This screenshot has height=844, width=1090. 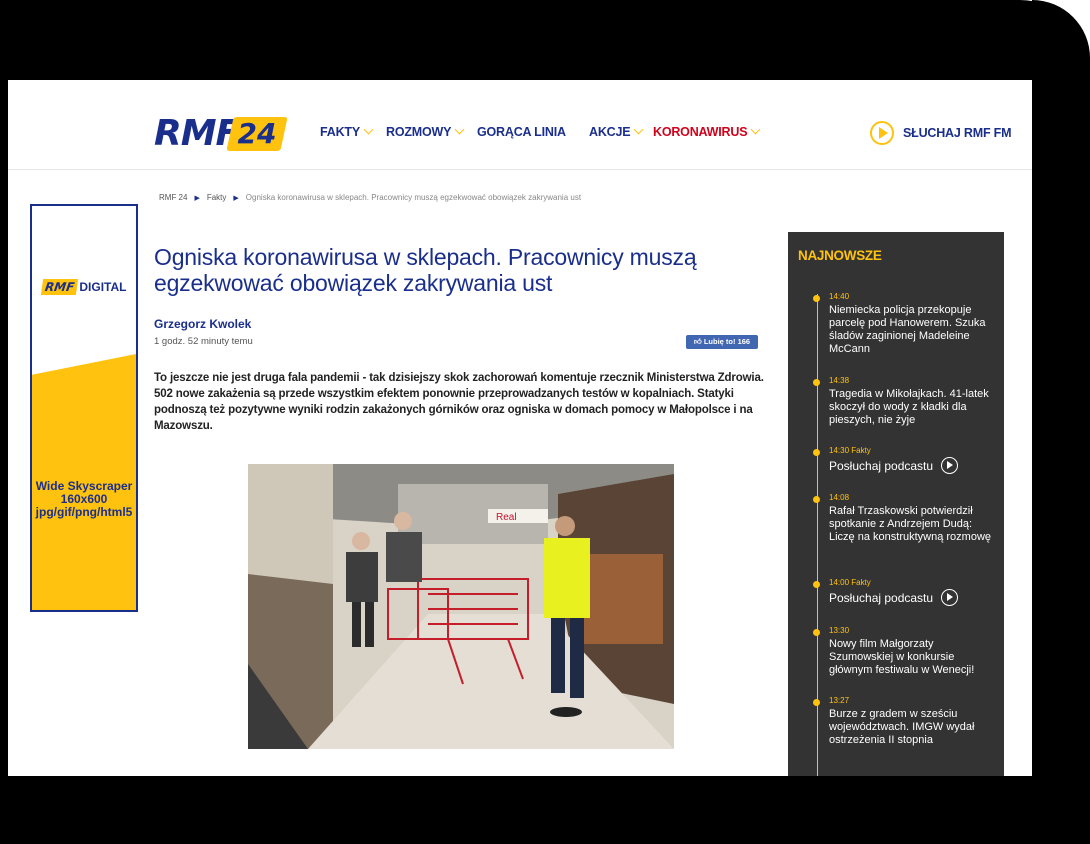 I want to click on news-time: 14:00 Fakty, so click(x=850, y=582).